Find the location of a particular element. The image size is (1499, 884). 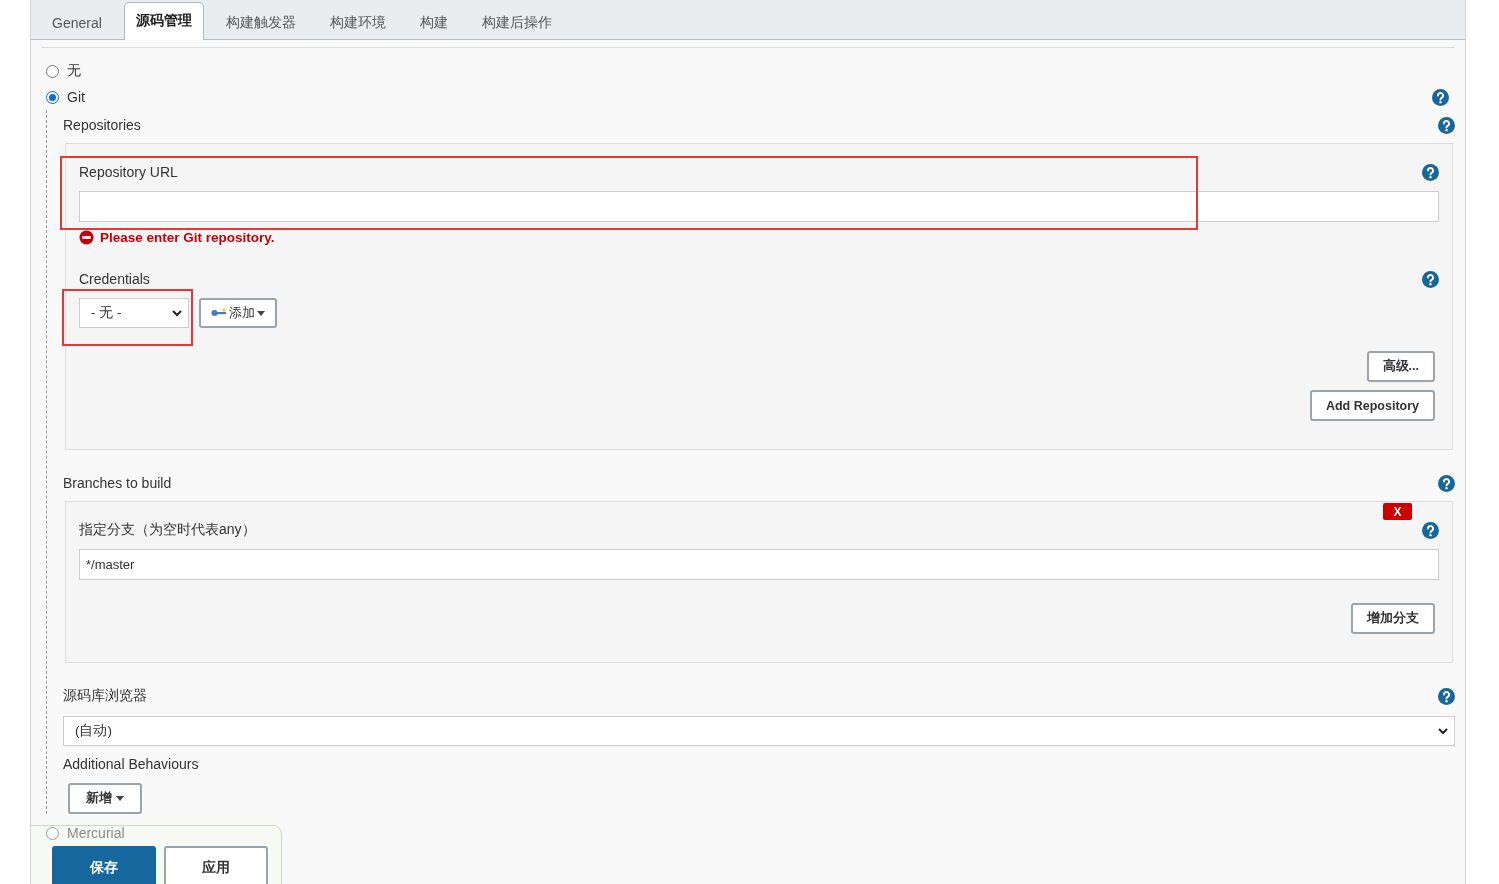

tab: 构建触发器 is located at coordinates (260, 22).